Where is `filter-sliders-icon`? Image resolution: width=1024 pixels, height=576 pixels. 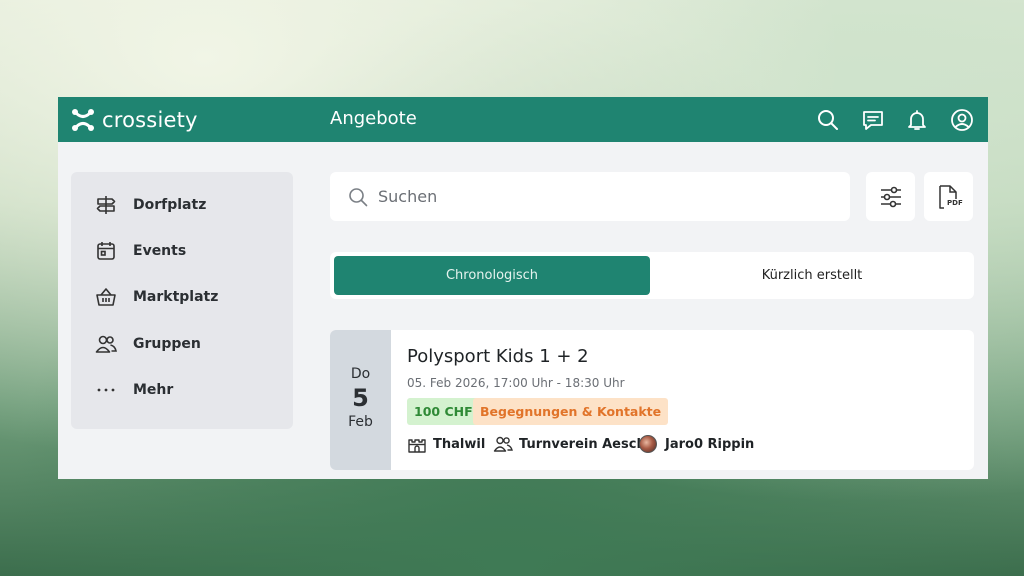
filter-sliders-icon is located at coordinates (890, 196).